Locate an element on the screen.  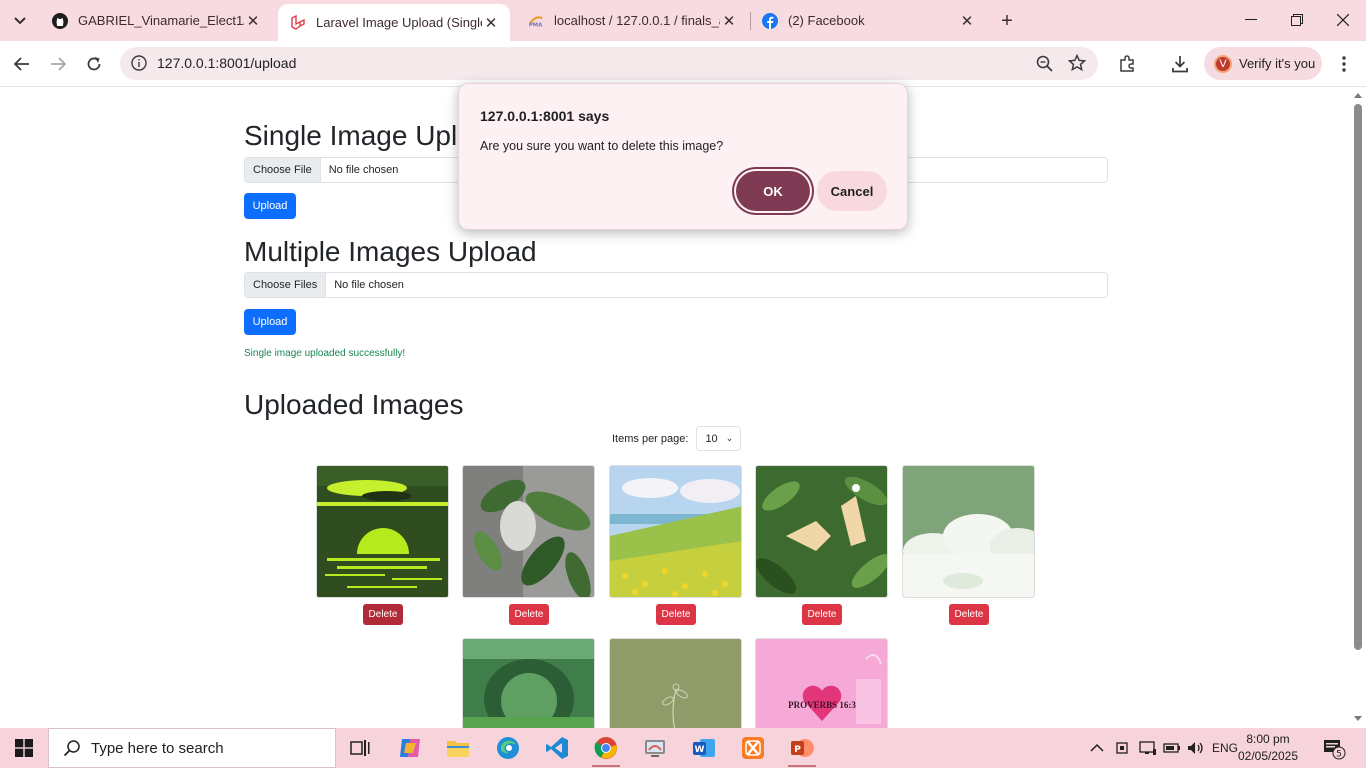
back-button is located at coordinates (22, 64).